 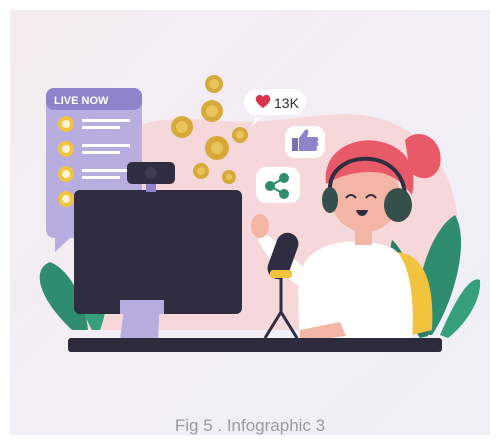 I want to click on figure-caption: Fig 5 . Infographic 3, so click(x=250, y=425).